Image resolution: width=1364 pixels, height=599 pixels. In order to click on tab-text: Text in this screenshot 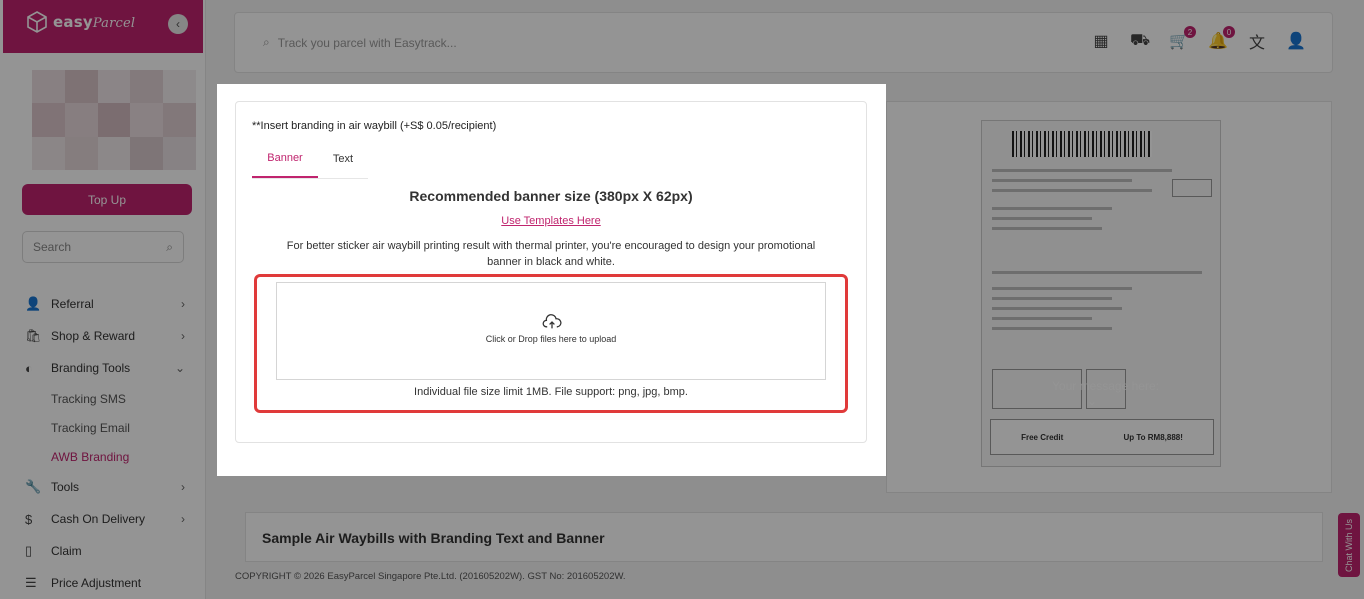, I will do `click(343, 159)`.